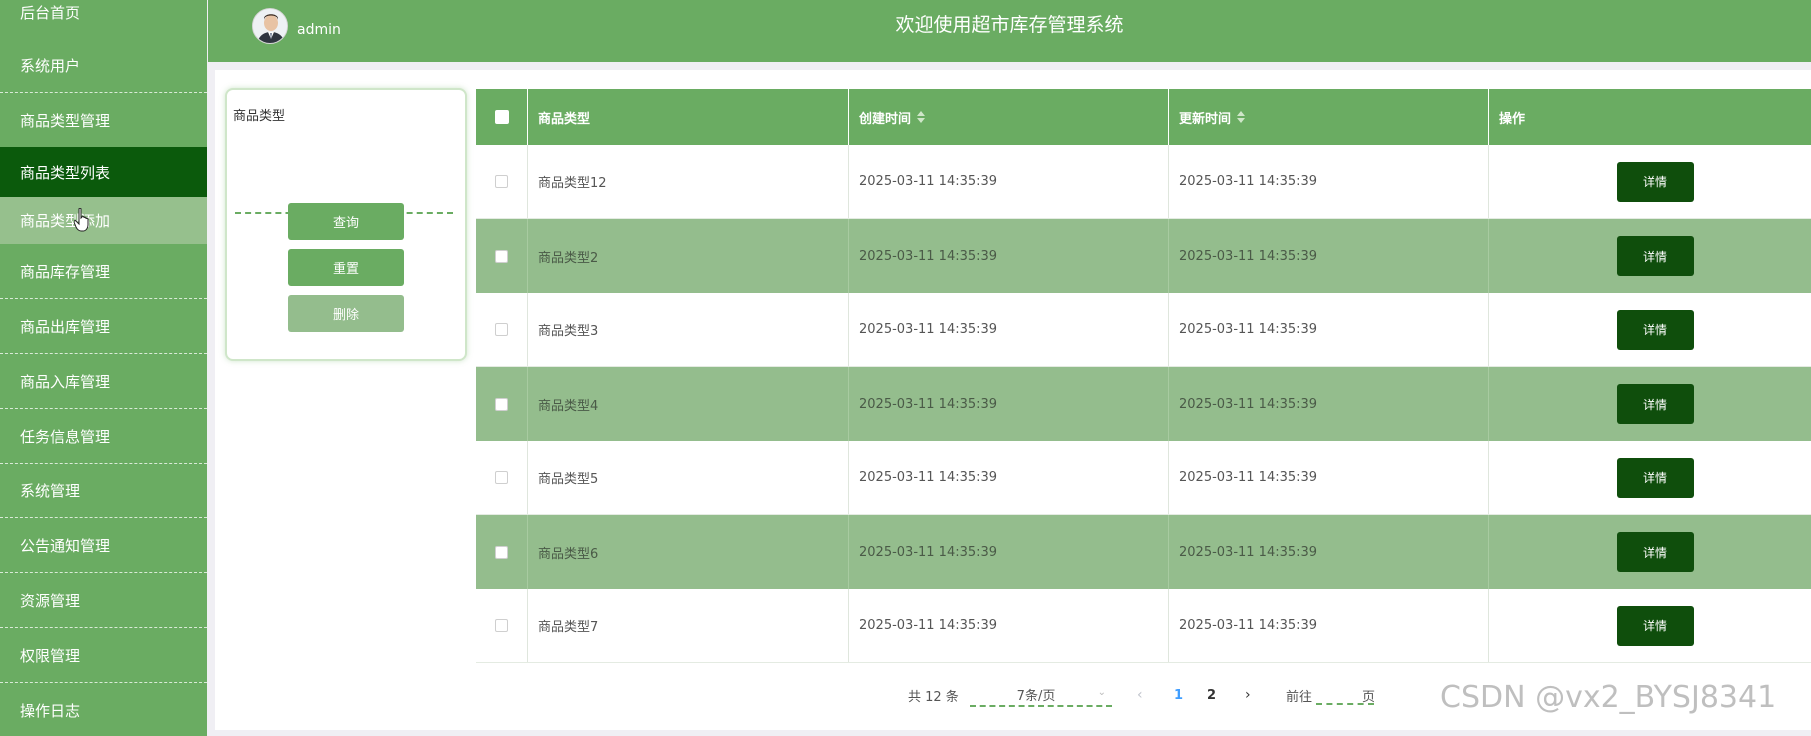 The width and height of the screenshot is (1811, 736). What do you see at coordinates (1650, 117) in the screenshot?
I see `column-header-action: 操作` at bounding box center [1650, 117].